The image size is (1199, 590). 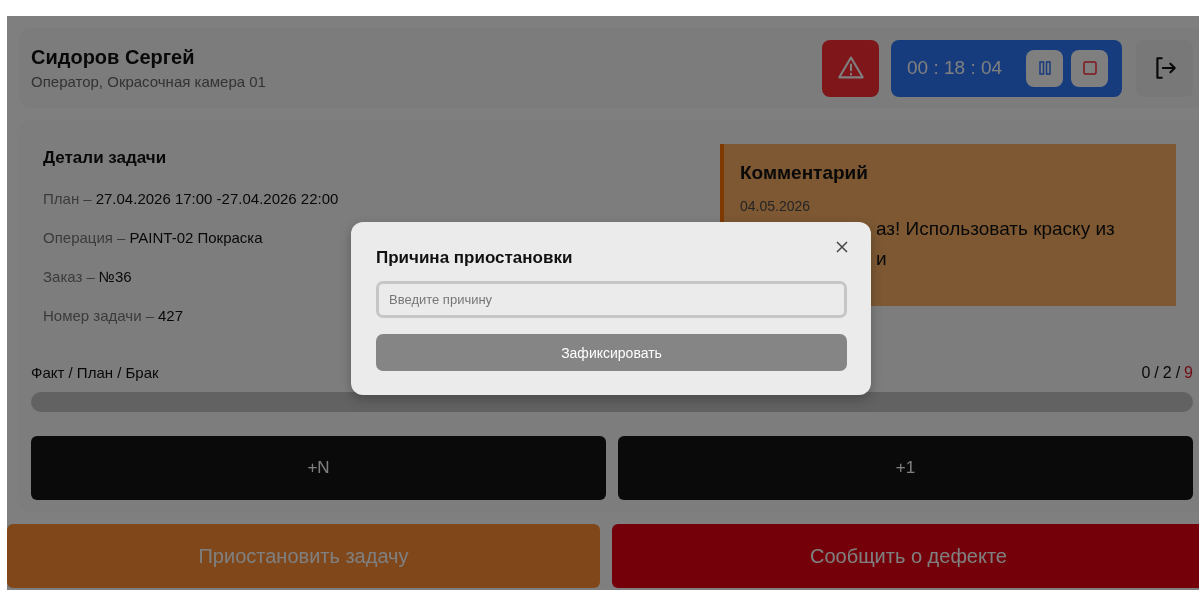 What do you see at coordinates (171, 315) in the screenshot?
I see `detail-value: 427` at bounding box center [171, 315].